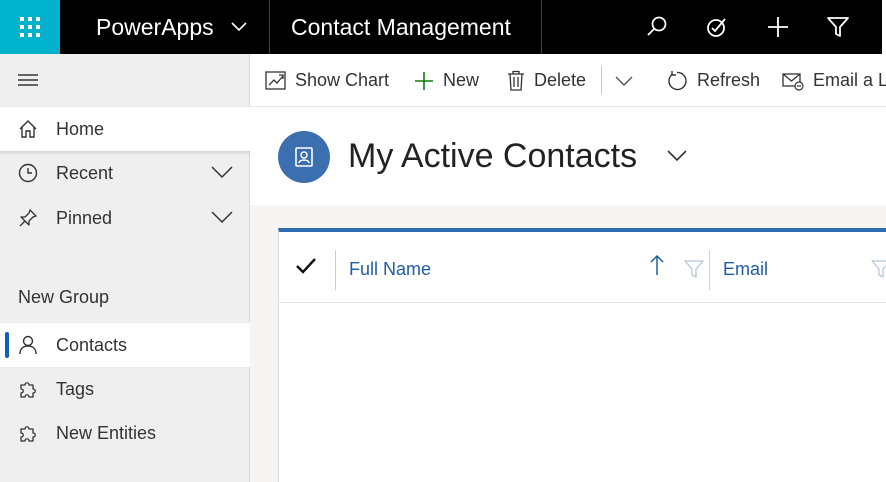 The height and width of the screenshot is (482, 886). I want to click on assistant-button, so click(717, 27).